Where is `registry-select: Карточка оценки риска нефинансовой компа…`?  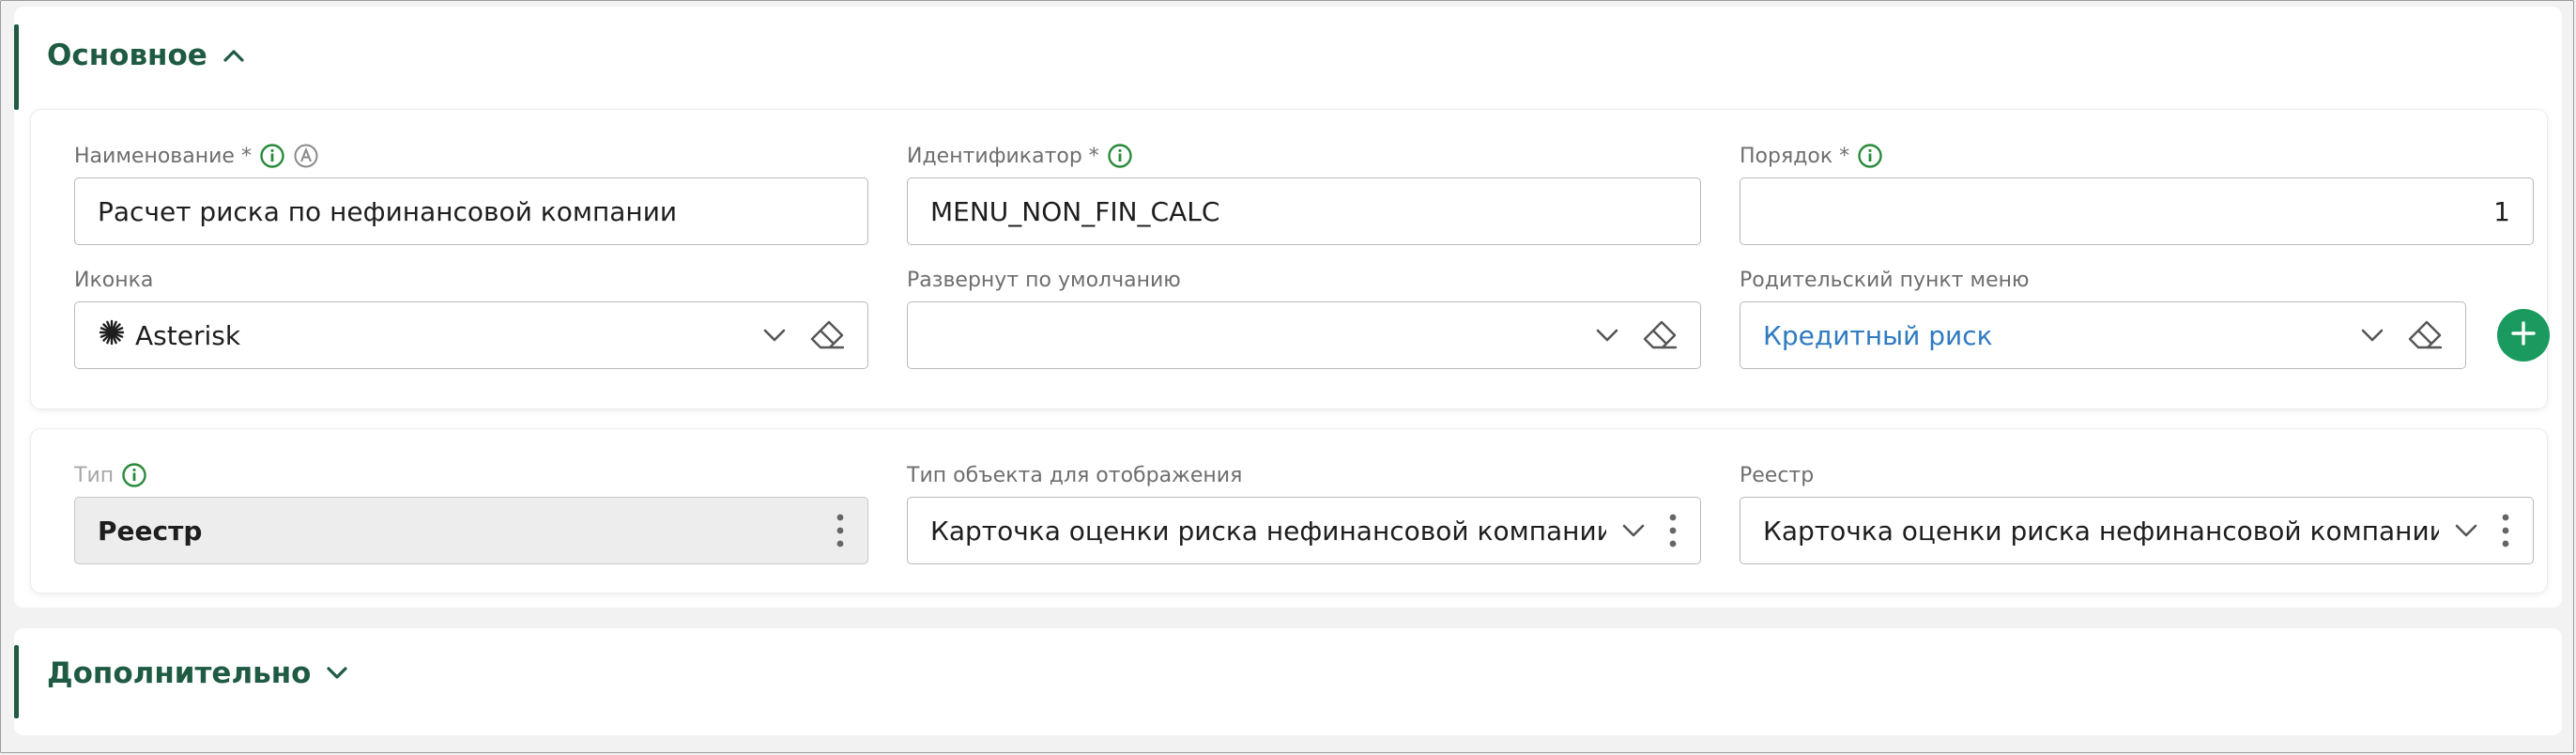 registry-select: Карточка оценки риска нефинансовой компа… is located at coordinates (2137, 531).